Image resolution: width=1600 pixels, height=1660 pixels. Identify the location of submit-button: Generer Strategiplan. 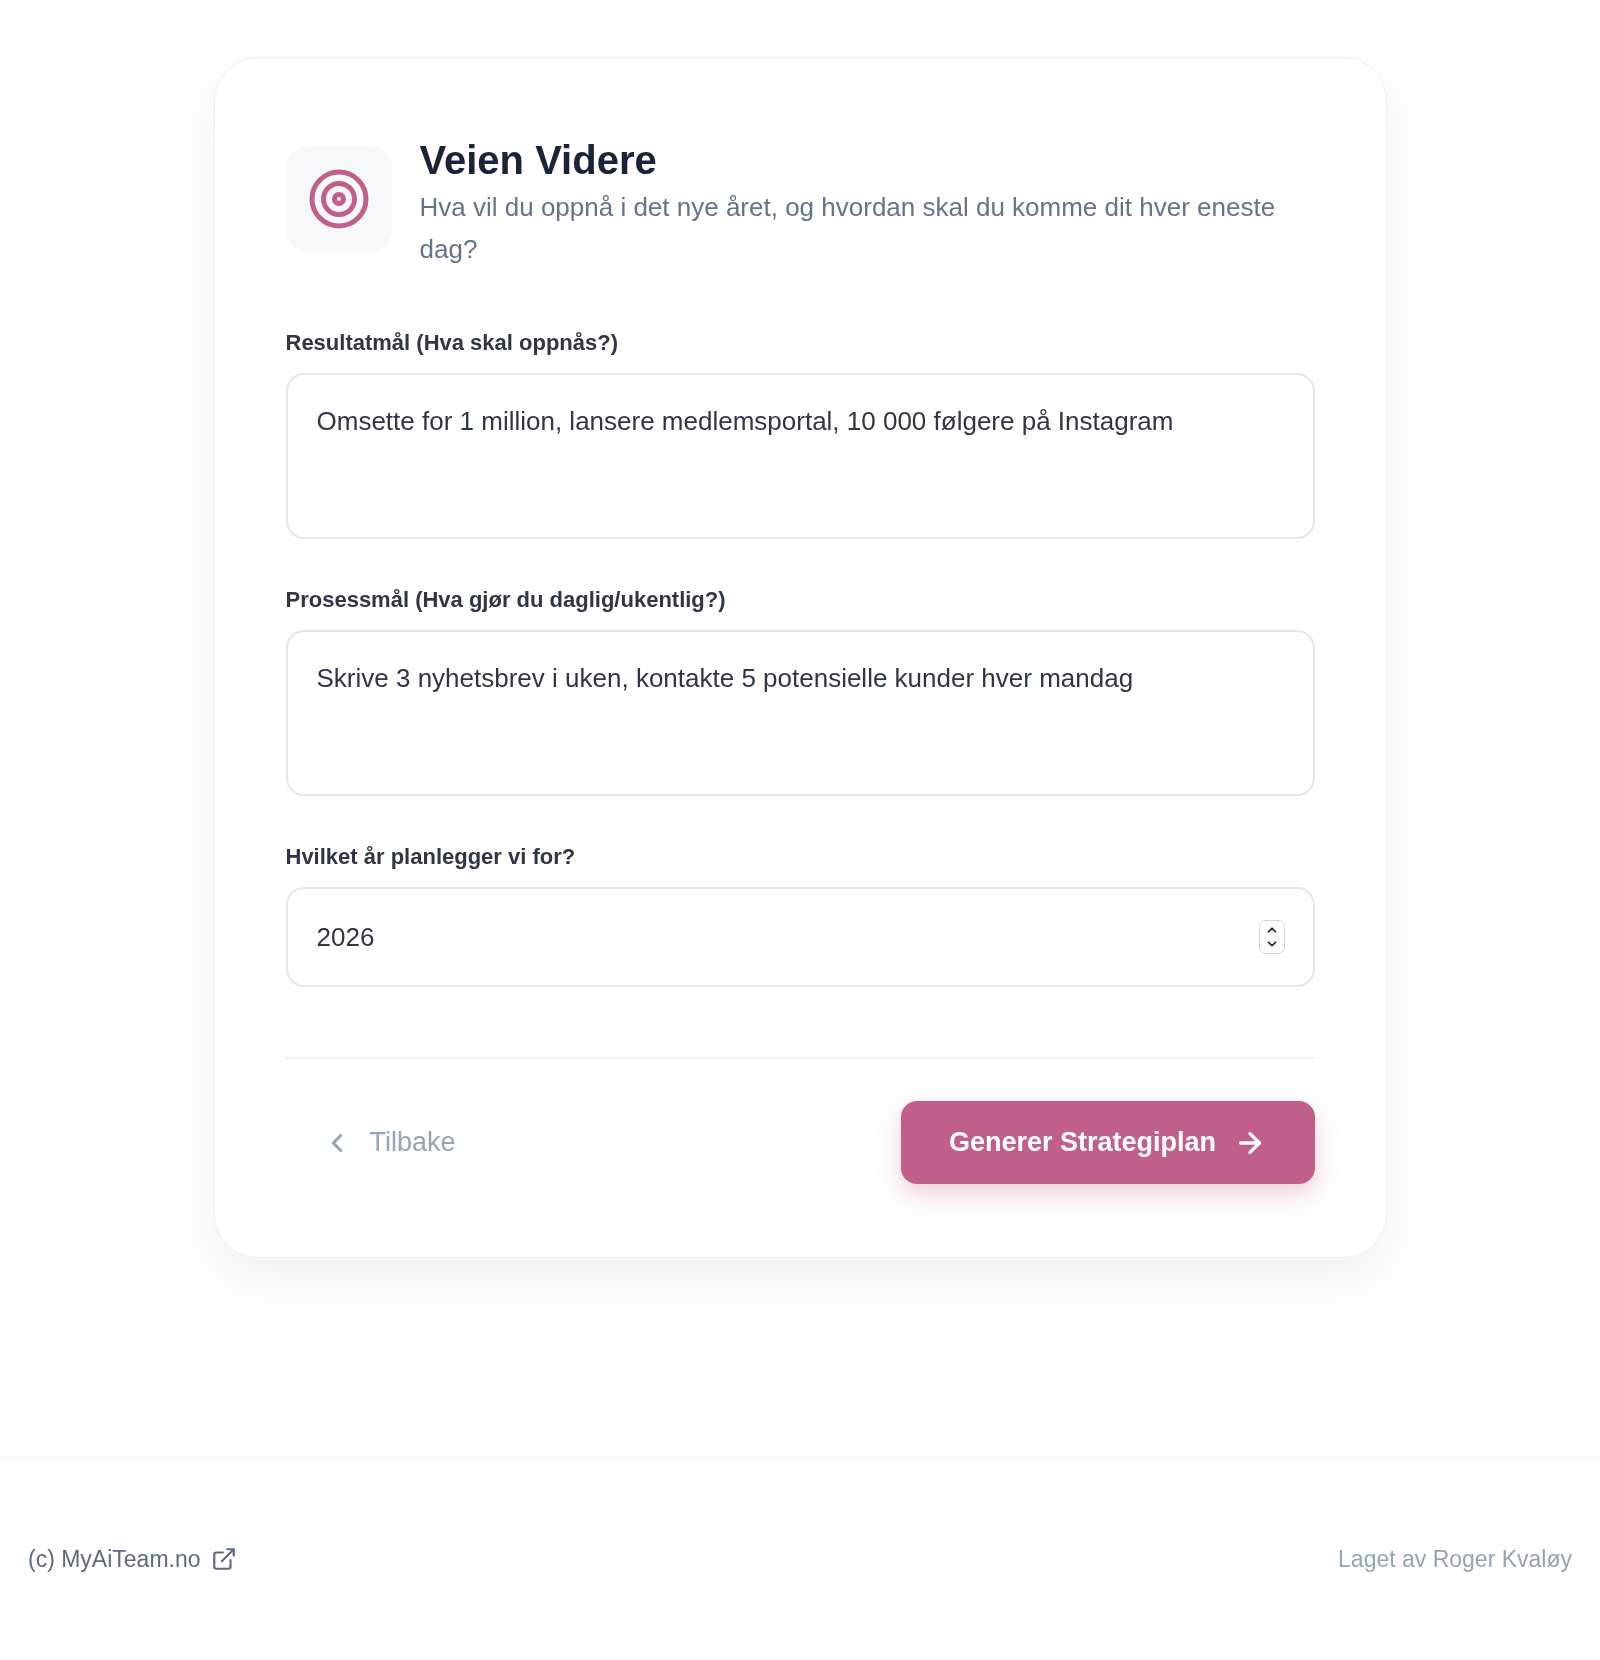
(1107, 1142).